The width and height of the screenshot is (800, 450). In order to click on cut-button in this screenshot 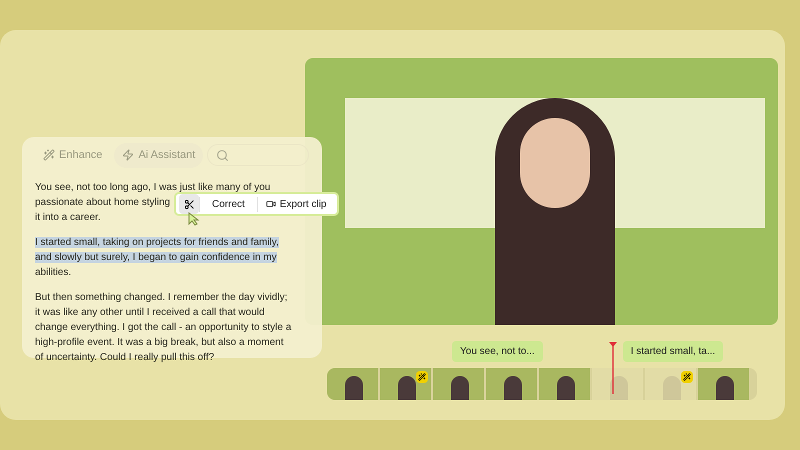, I will do `click(189, 204)`.